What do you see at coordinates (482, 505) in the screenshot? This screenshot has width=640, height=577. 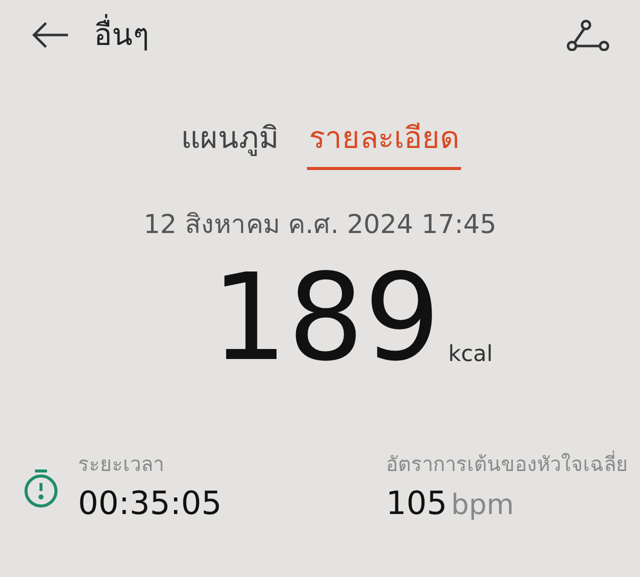 I see `stat-unit: bpm` at bounding box center [482, 505].